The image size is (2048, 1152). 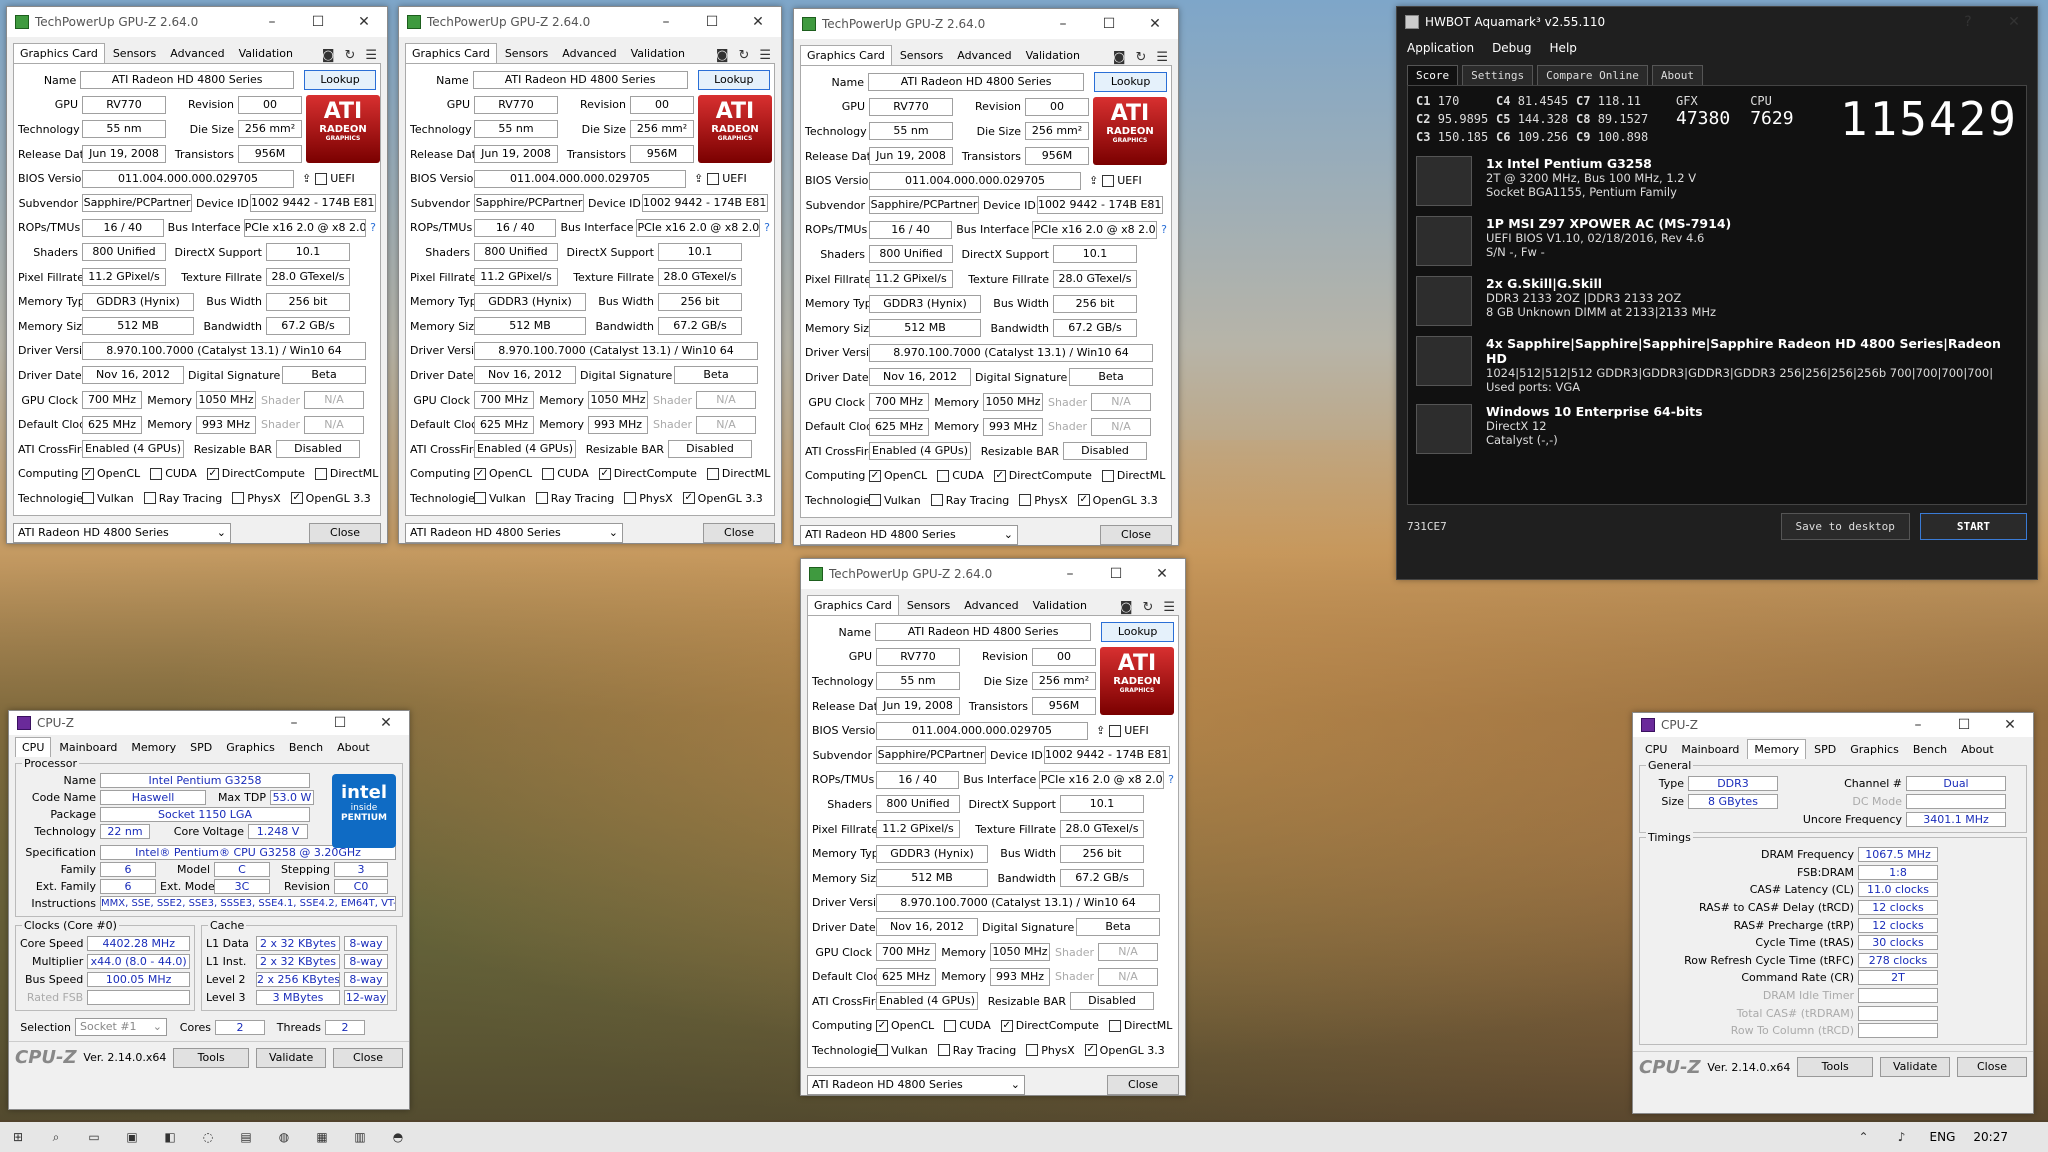 What do you see at coordinates (306, 747) in the screenshot?
I see `tab-bench: Bench` at bounding box center [306, 747].